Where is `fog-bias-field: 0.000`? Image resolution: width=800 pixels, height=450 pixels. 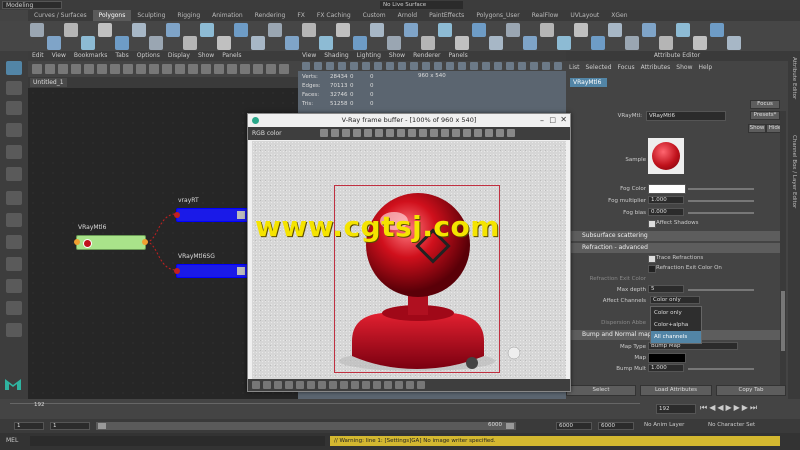
fog-bias-field: 0.000 is located at coordinates (666, 212).